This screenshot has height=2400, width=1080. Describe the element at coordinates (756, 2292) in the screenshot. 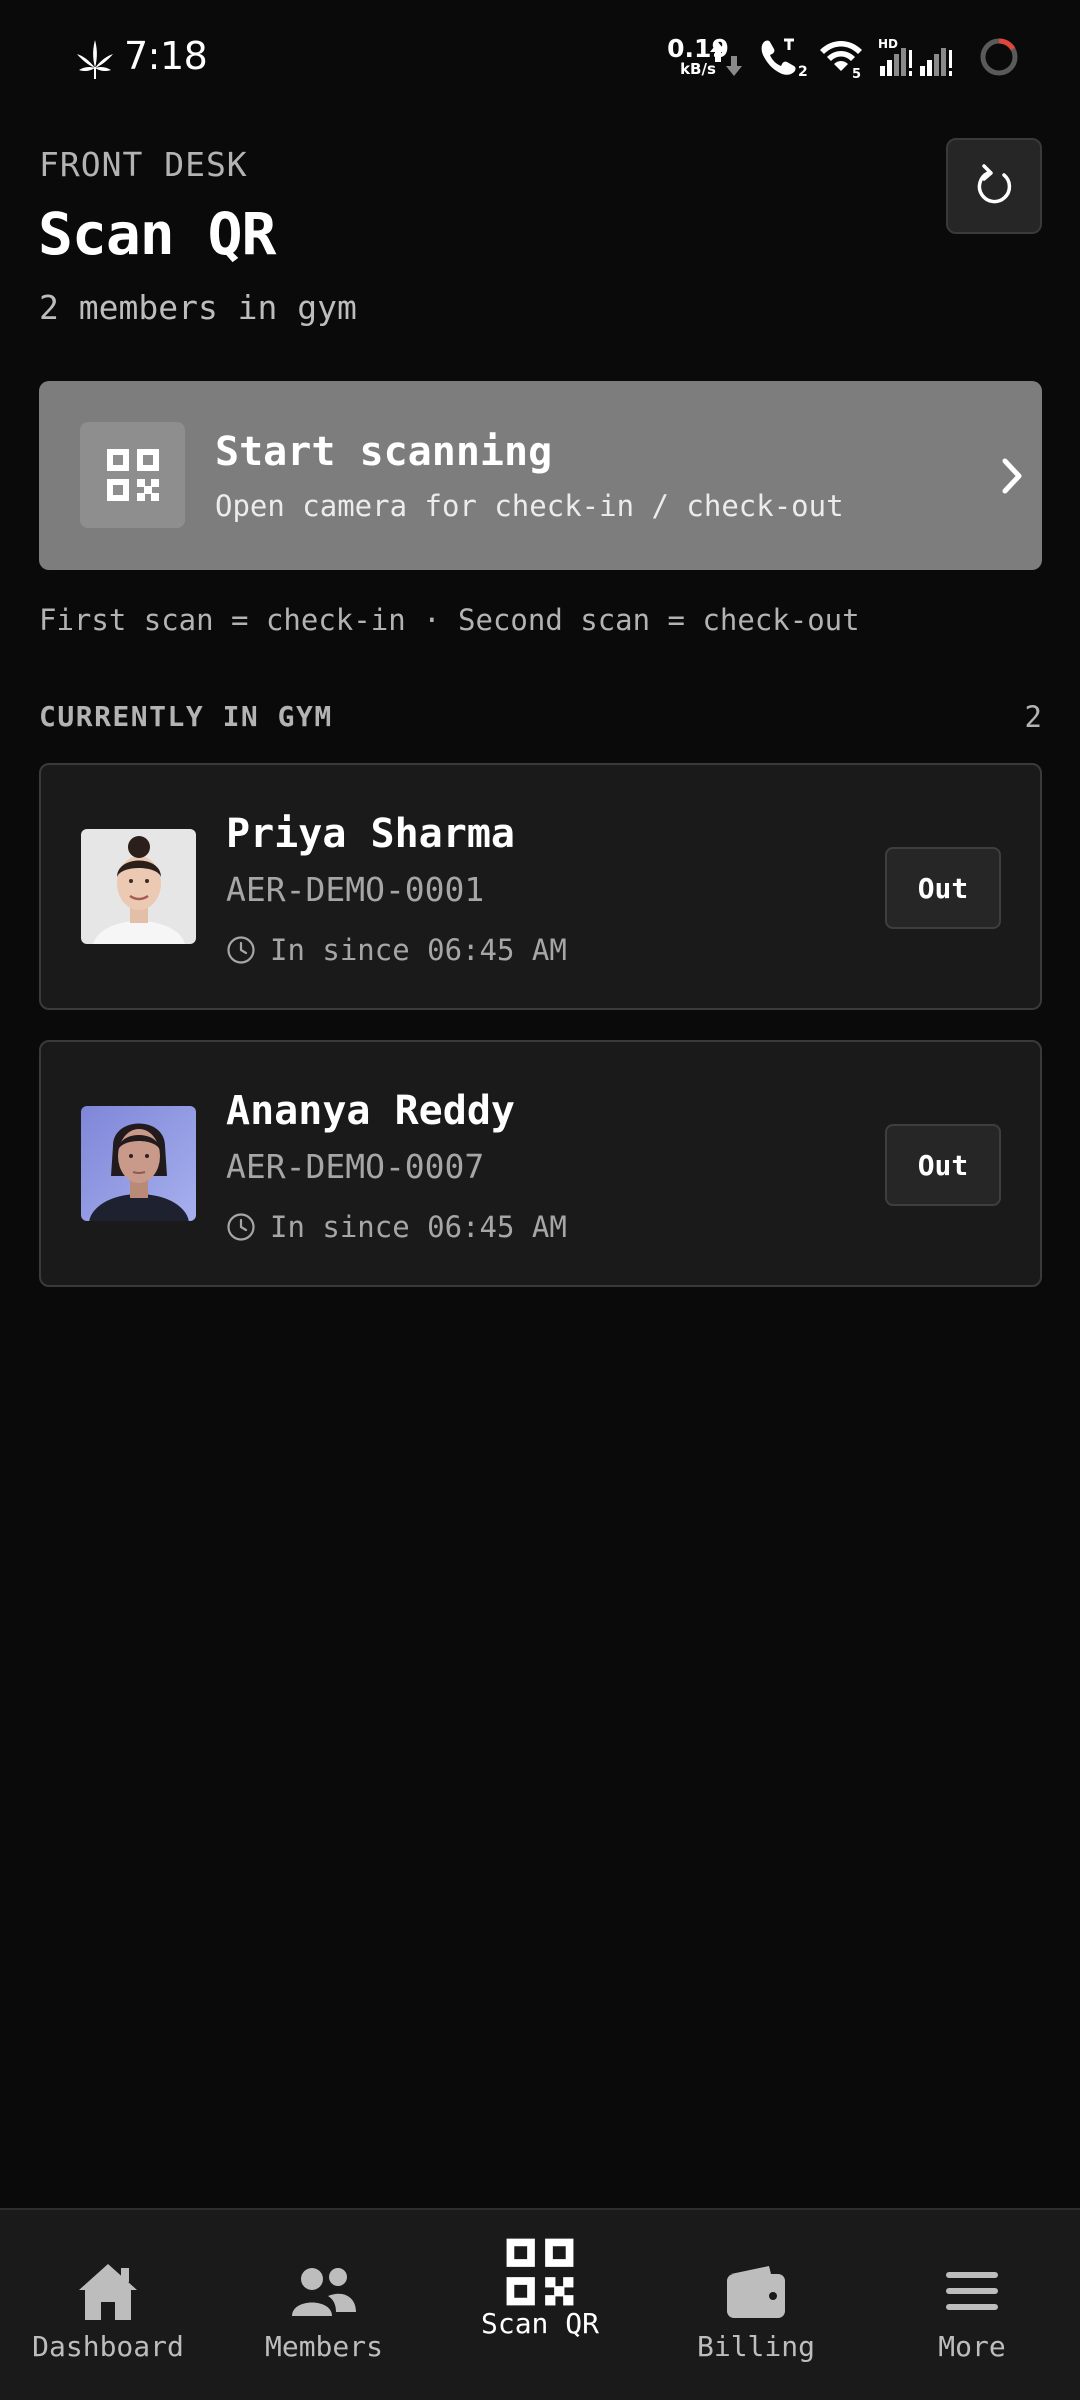

I see `wallet-icon` at that location.